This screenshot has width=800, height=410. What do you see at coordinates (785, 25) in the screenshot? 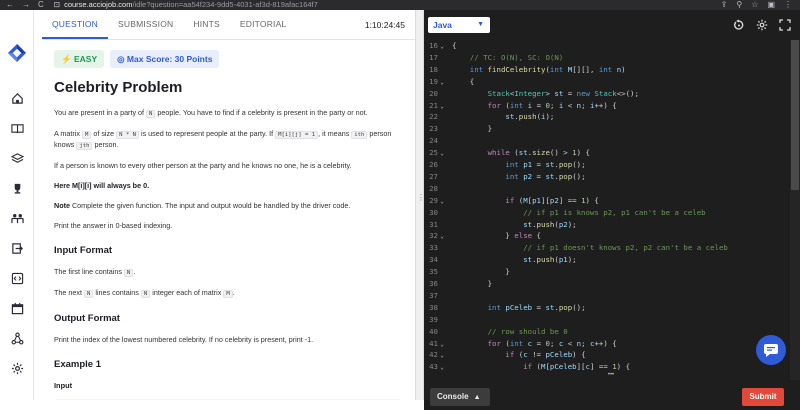
I see `fullscreen-icon` at bounding box center [785, 25].